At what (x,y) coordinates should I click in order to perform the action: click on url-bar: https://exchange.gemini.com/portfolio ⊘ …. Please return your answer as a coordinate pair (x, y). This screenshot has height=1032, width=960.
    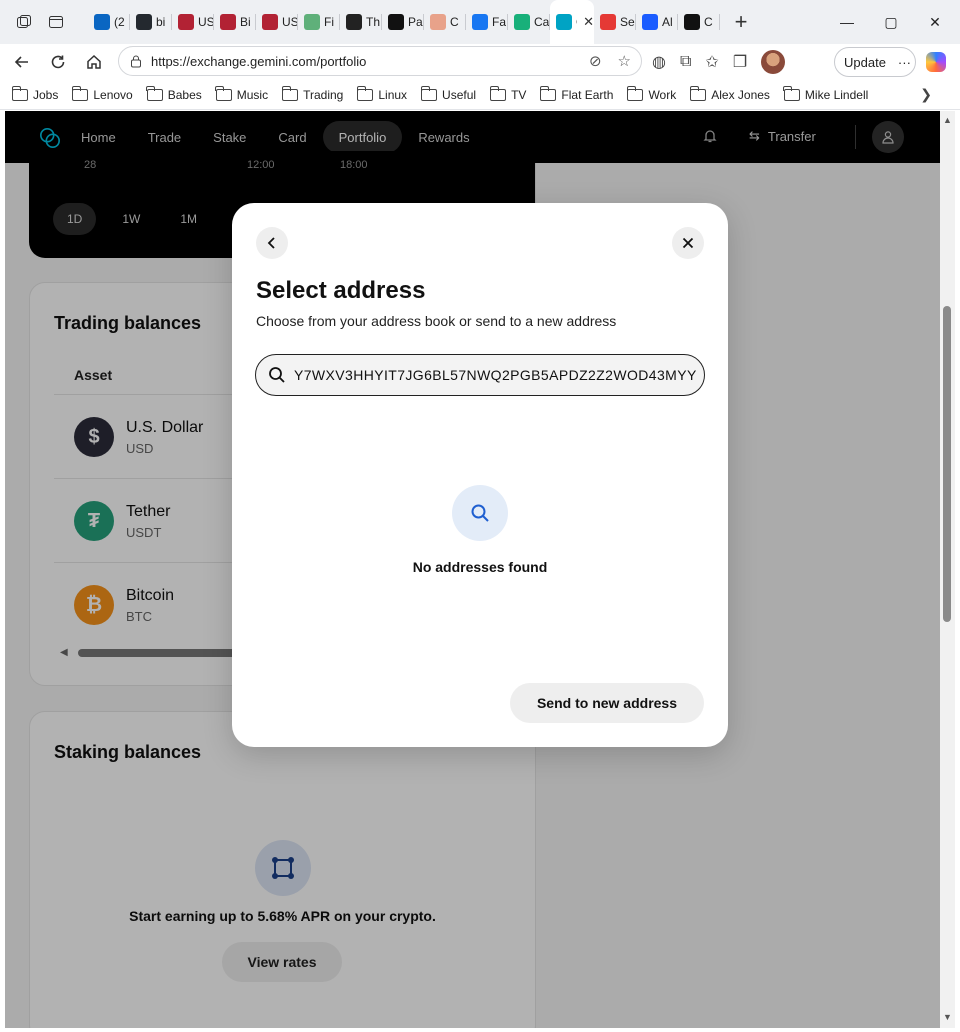
    Looking at the image, I should click on (380, 61).